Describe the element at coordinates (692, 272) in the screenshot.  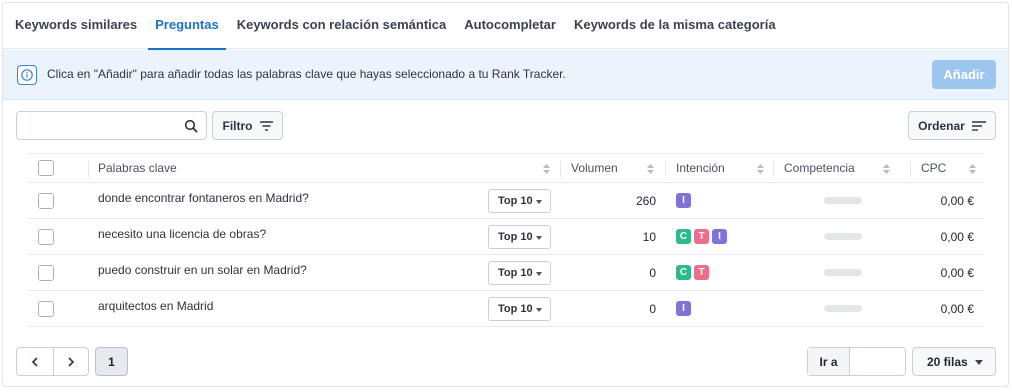
I see `intent-badges: C T` at that location.